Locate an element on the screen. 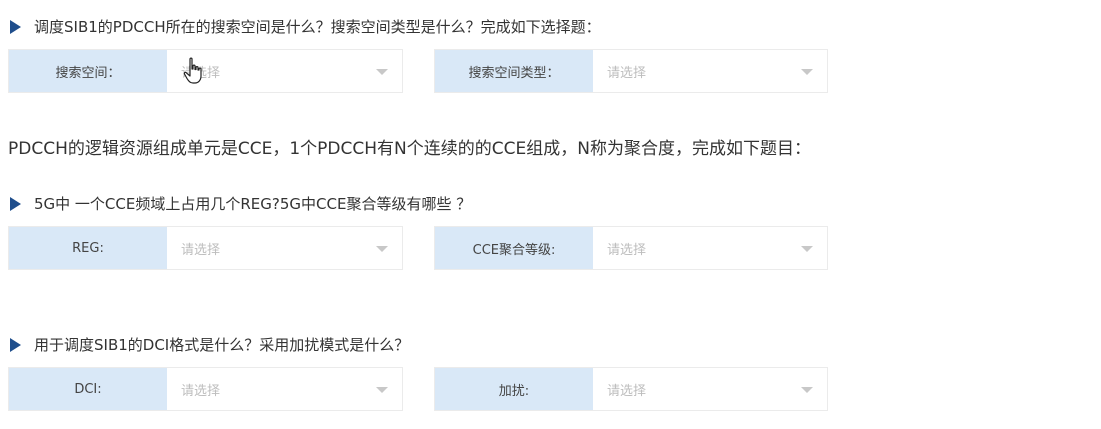 The height and width of the screenshot is (429, 1101). search-space-type-select: 请选择 is located at coordinates (710, 71).